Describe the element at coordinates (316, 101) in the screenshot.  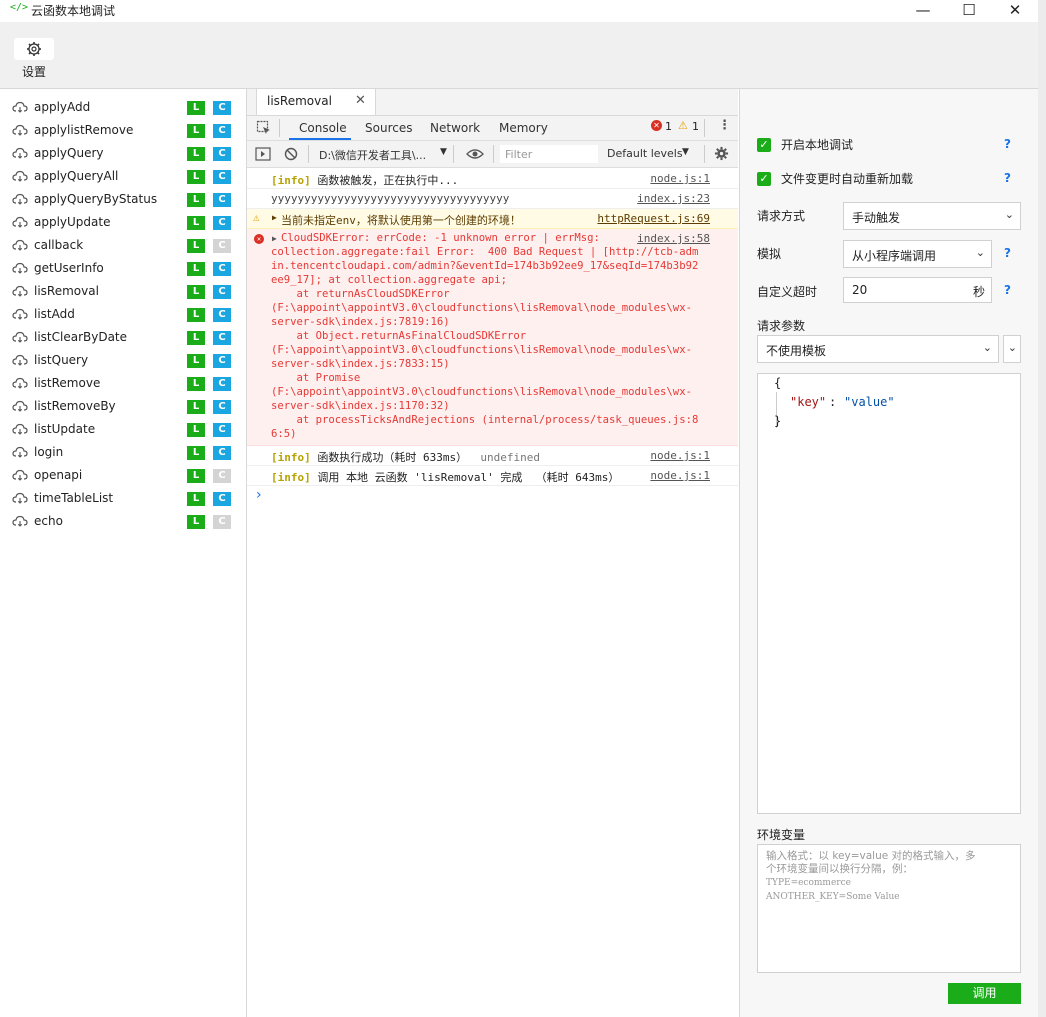
I see `tab-lisremoval: lisRemoval ✕` at that location.